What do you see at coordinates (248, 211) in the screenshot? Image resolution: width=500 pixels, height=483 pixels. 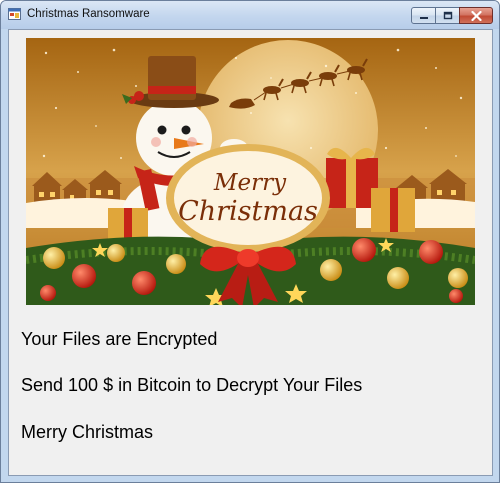 I see `banner-text-christmas: Christmas` at bounding box center [248, 211].